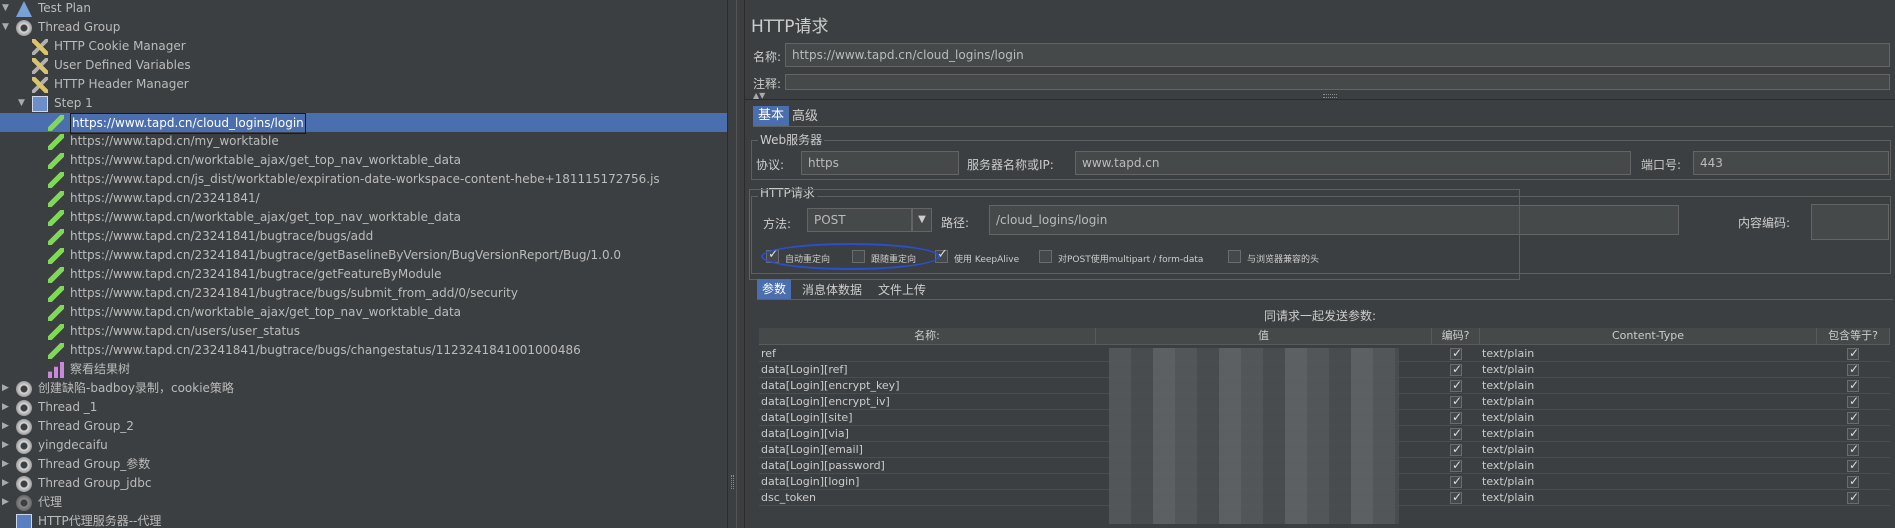 The image size is (1895, 528). What do you see at coordinates (363, 123) in the screenshot?
I see `tree-item: https://www.tapd.cn/cloud_logins/login` at bounding box center [363, 123].